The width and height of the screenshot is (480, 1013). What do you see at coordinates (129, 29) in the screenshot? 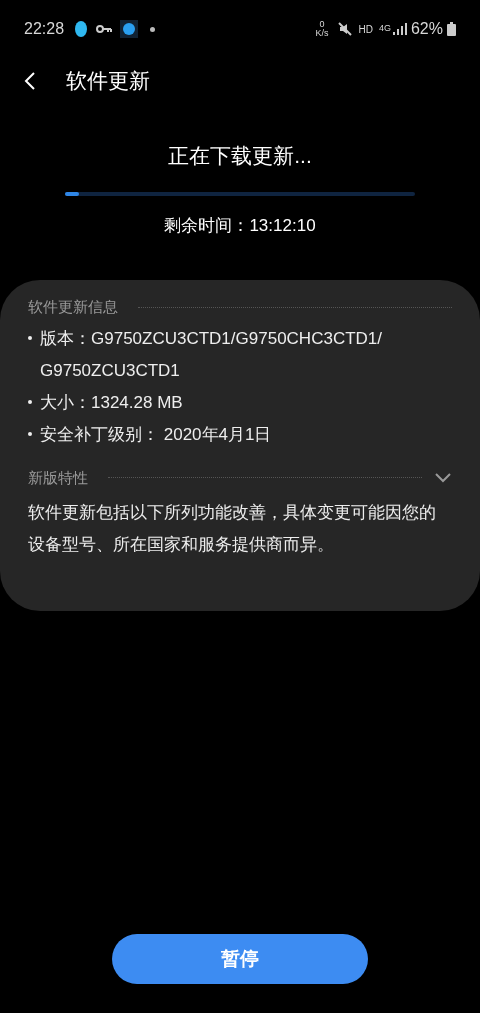
I see `app-icon` at bounding box center [129, 29].